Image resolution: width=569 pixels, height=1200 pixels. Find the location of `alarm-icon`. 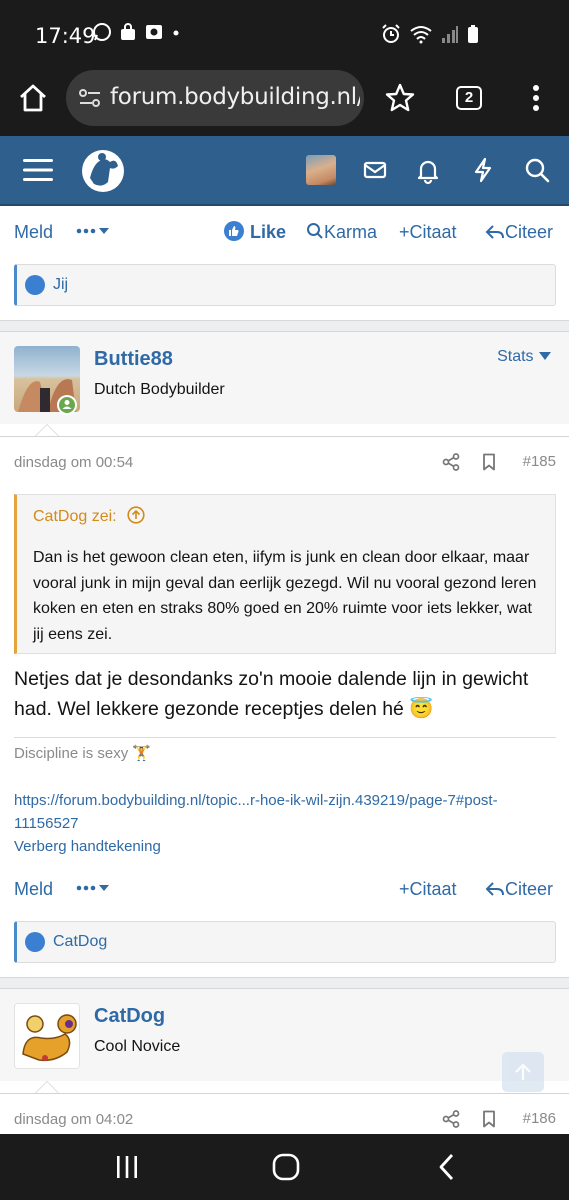

alarm-icon is located at coordinates (391, 33).